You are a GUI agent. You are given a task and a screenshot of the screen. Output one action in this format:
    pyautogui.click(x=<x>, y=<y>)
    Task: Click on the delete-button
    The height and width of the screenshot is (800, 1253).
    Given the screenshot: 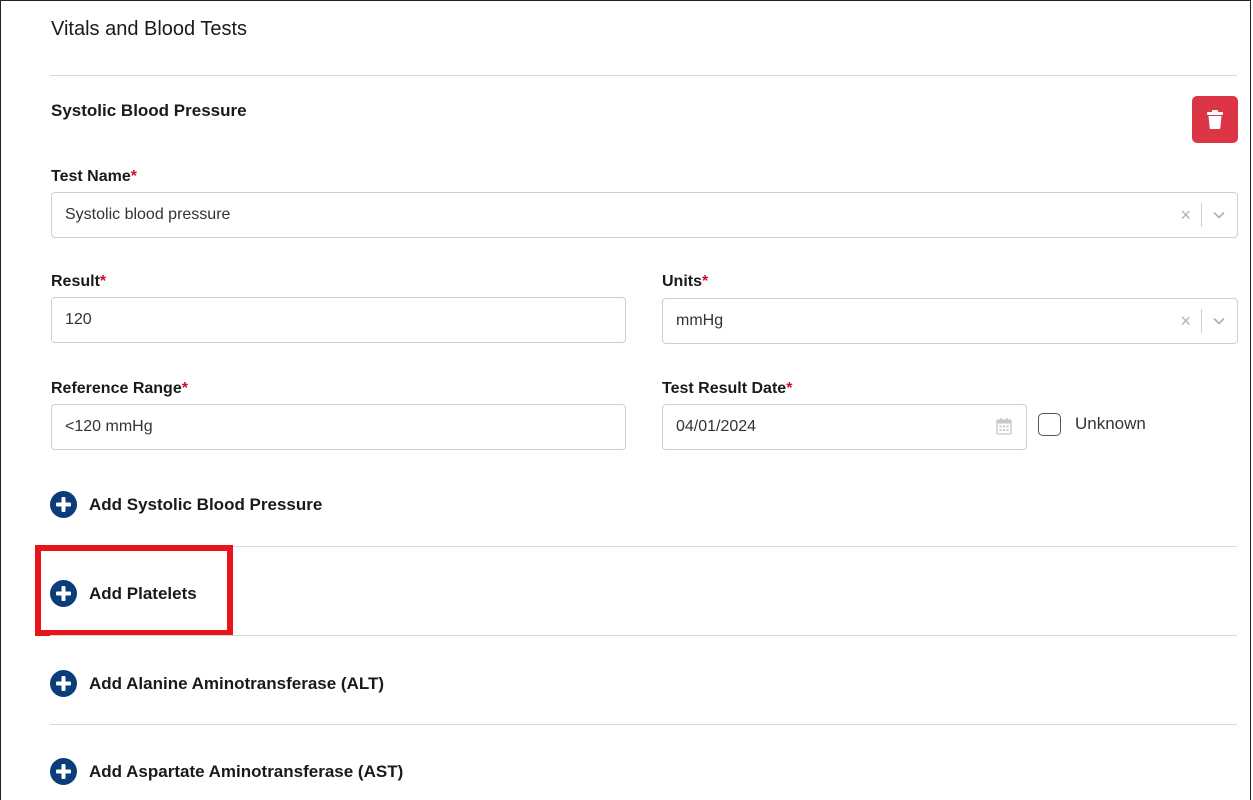 What is the action you would take?
    pyautogui.click(x=1215, y=119)
    